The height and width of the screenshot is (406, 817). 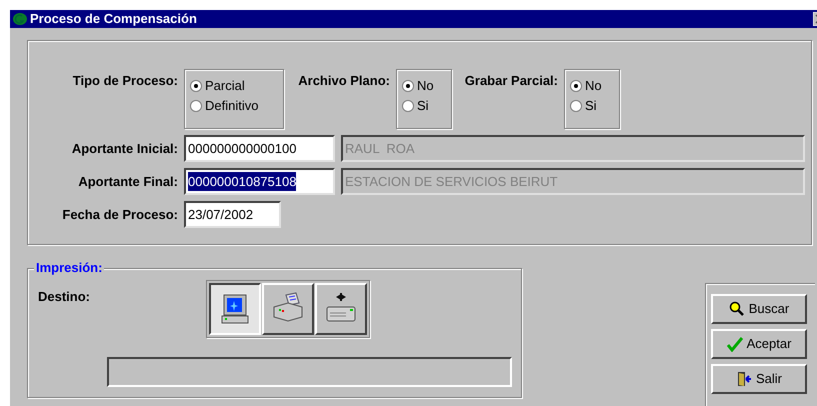 What do you see at coordinates (759, 344) in the screenshot?
I see `action-button: Aceptar` at bounding box center [759, 344].